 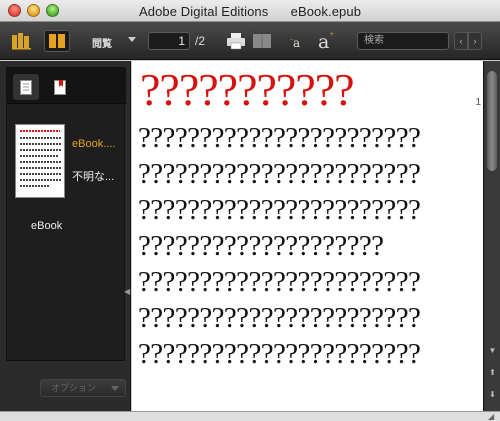 I want to click on library-icon, so click(x=21, y=41).